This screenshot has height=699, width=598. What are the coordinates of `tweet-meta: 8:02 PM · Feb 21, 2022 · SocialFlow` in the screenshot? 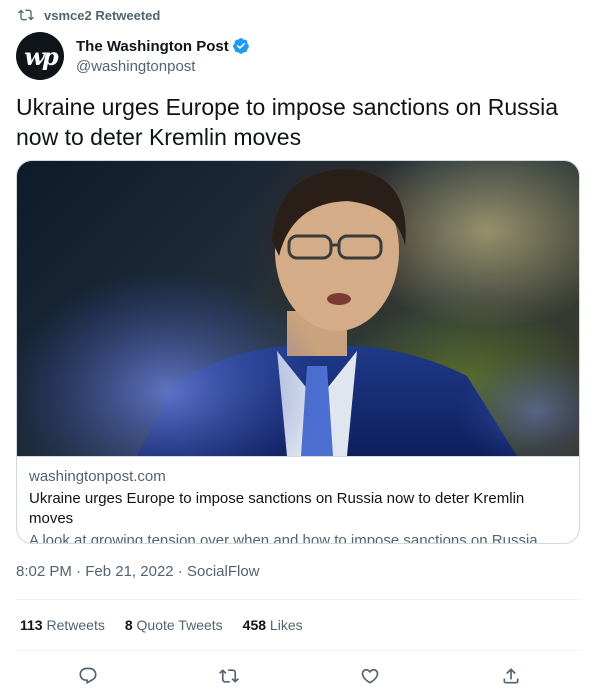 It's located at (138, 571).